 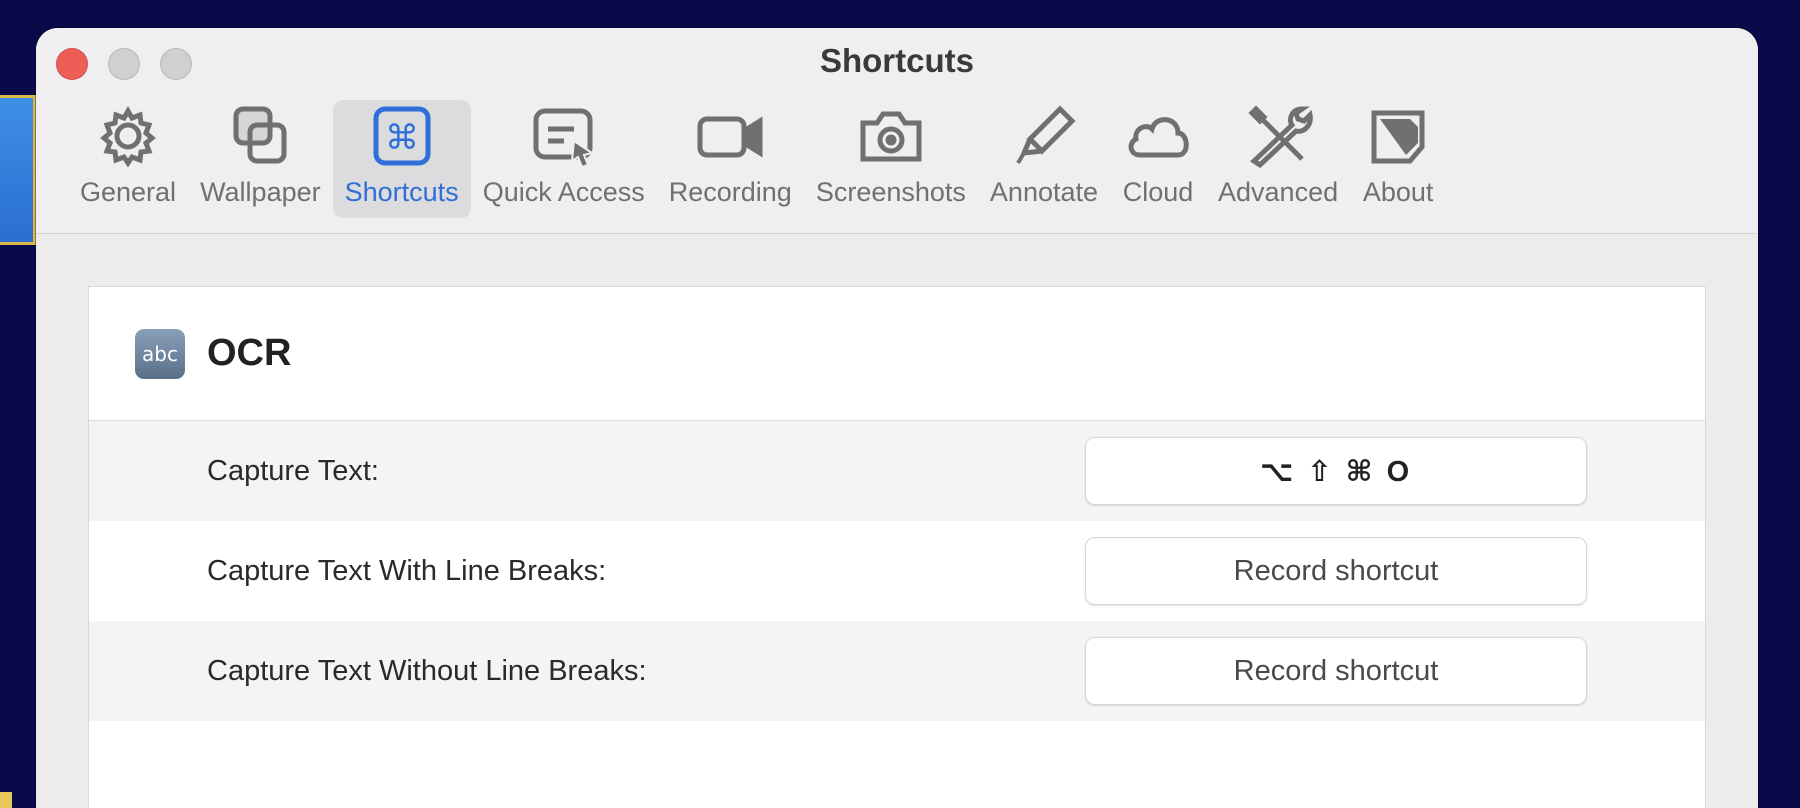 What do you see at coordinates (730, 159) in the screenshot?
I see `tab-recording: Recording` at bounding box center [730, 159].